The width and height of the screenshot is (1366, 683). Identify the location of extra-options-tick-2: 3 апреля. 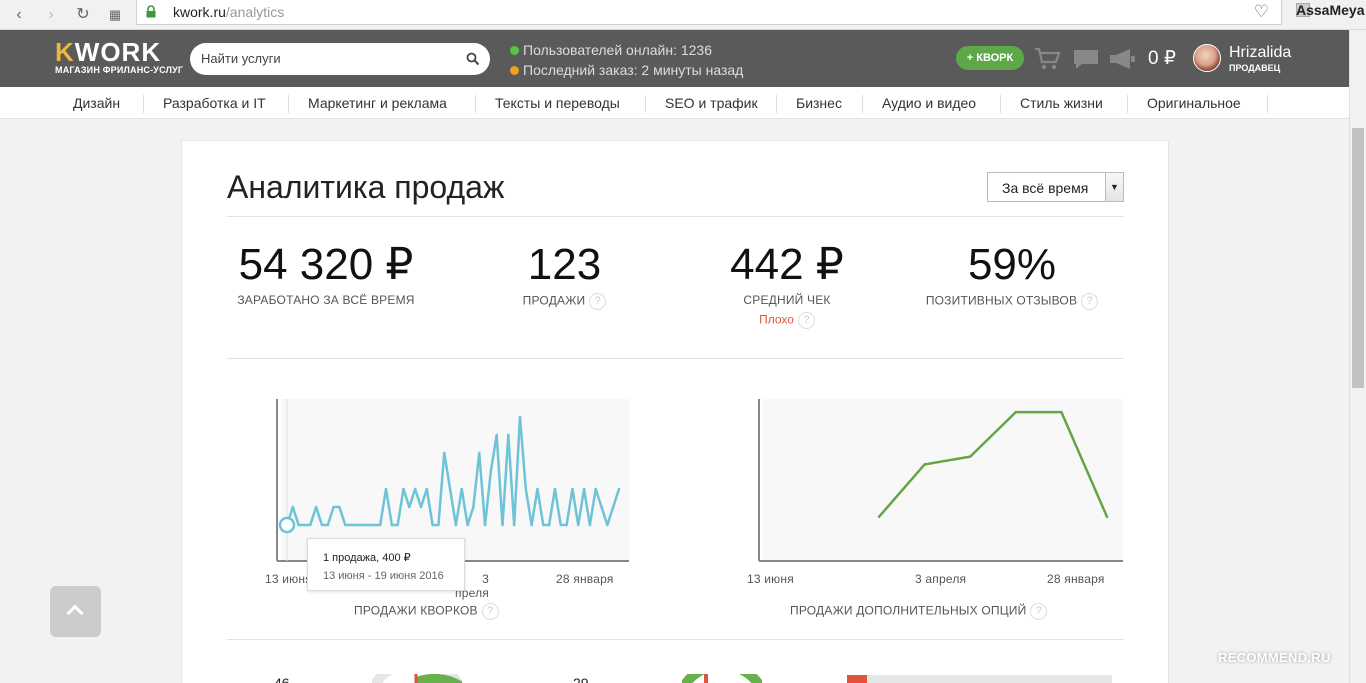
(941, 579).